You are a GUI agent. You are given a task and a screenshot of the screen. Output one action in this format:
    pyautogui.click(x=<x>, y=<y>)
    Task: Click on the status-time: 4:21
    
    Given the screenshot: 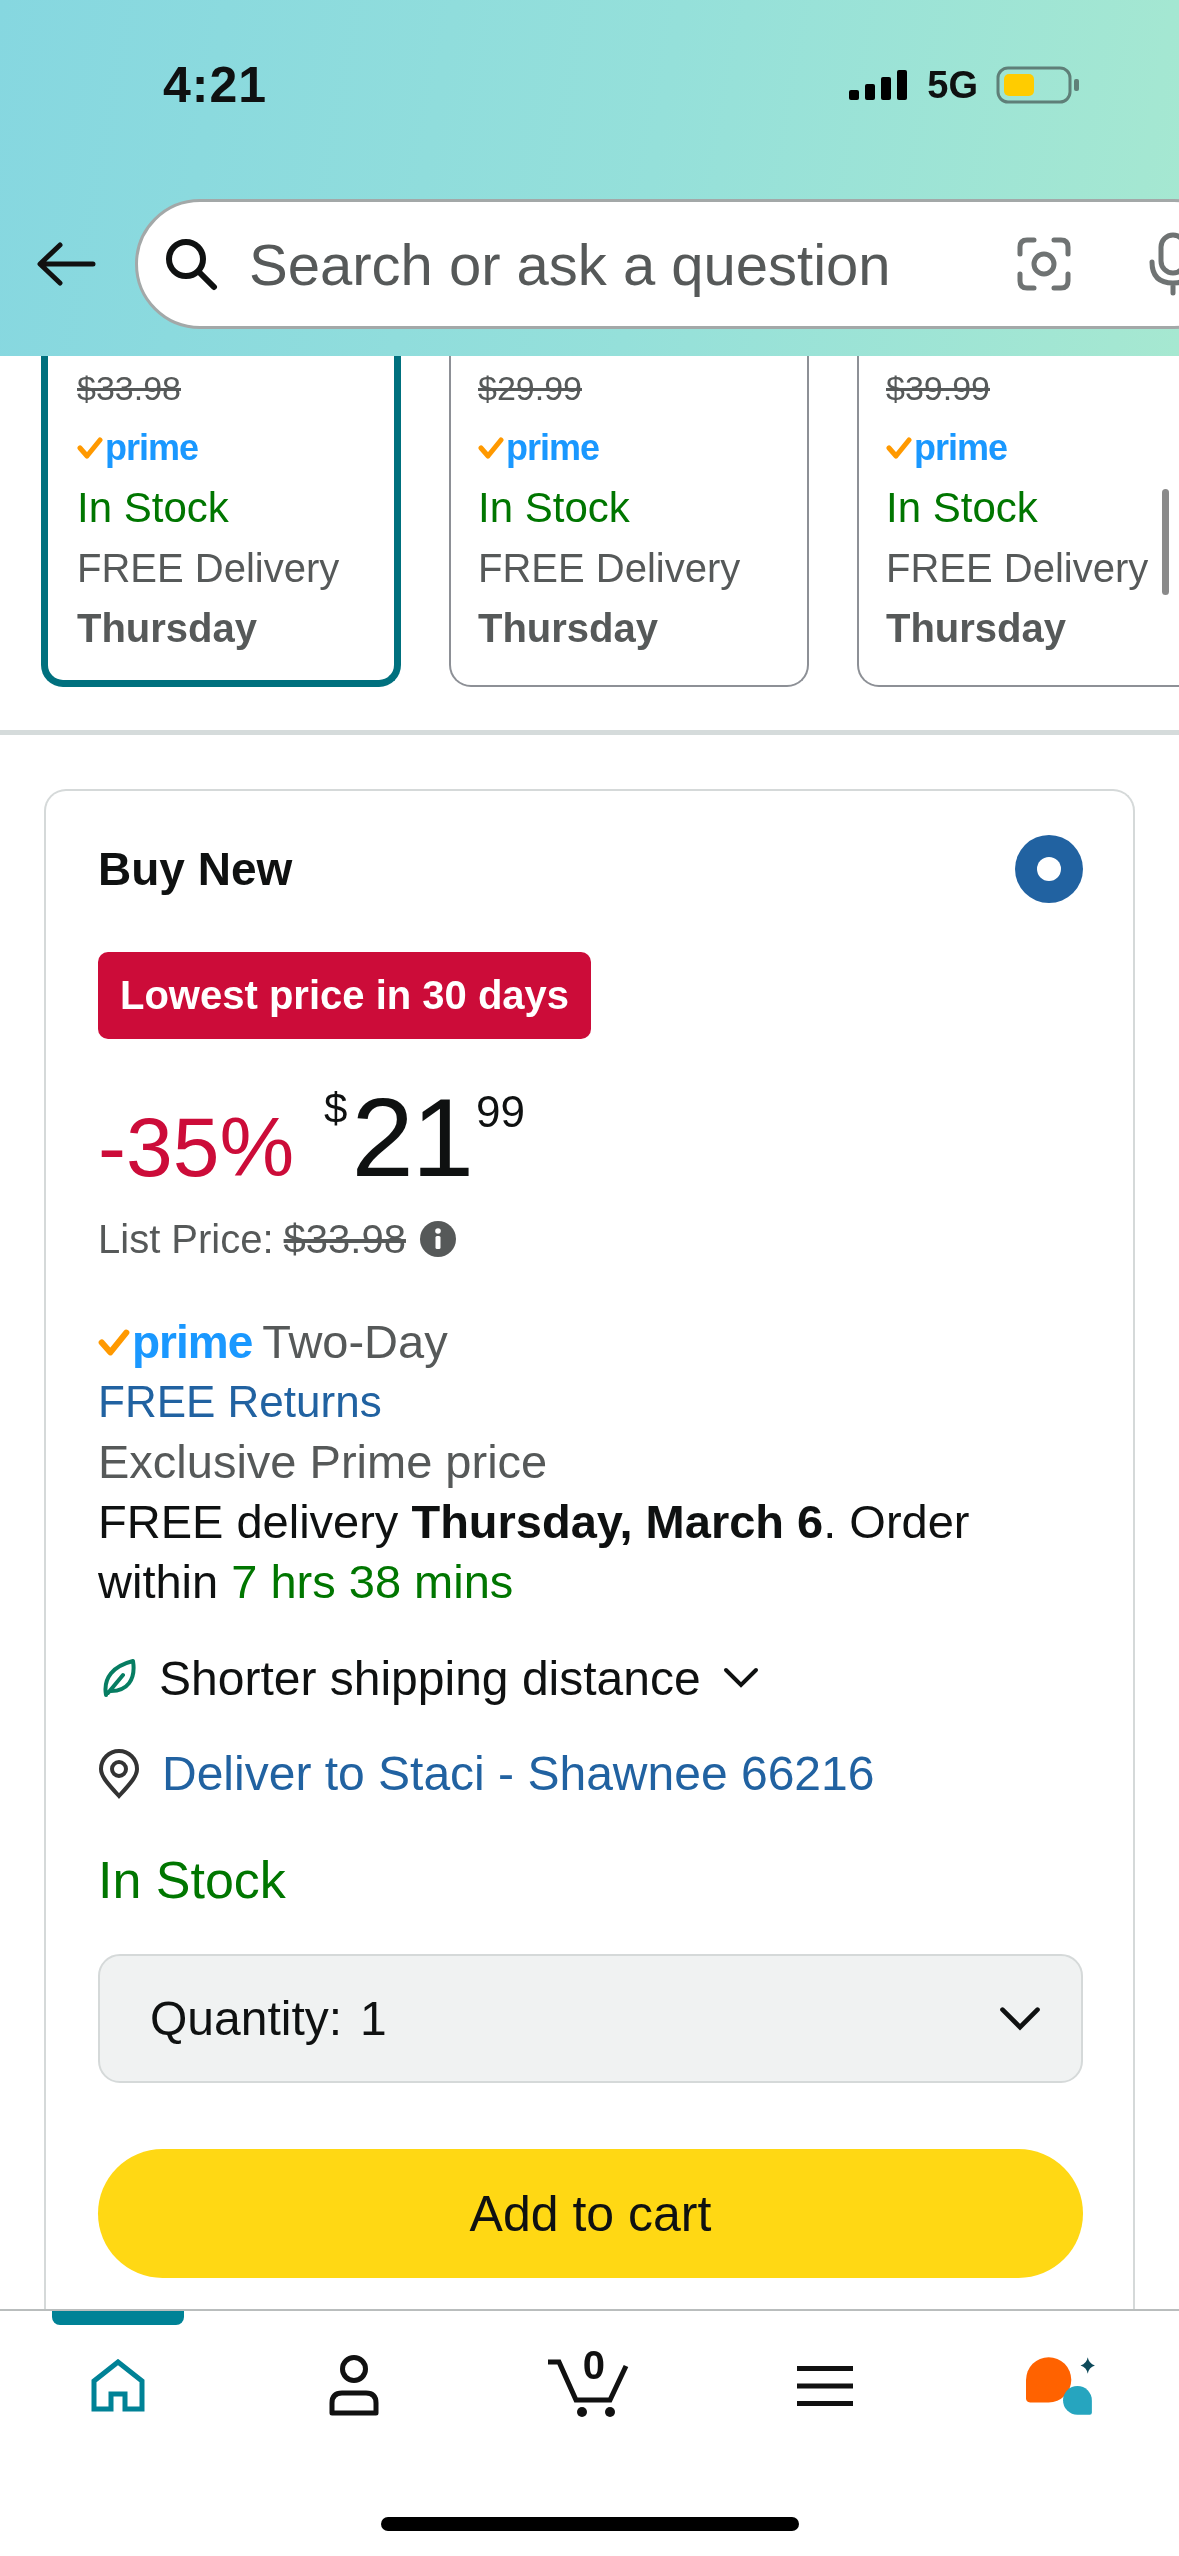 What is the action you would take?
    pyautogui.click(x=215, y=85)
    